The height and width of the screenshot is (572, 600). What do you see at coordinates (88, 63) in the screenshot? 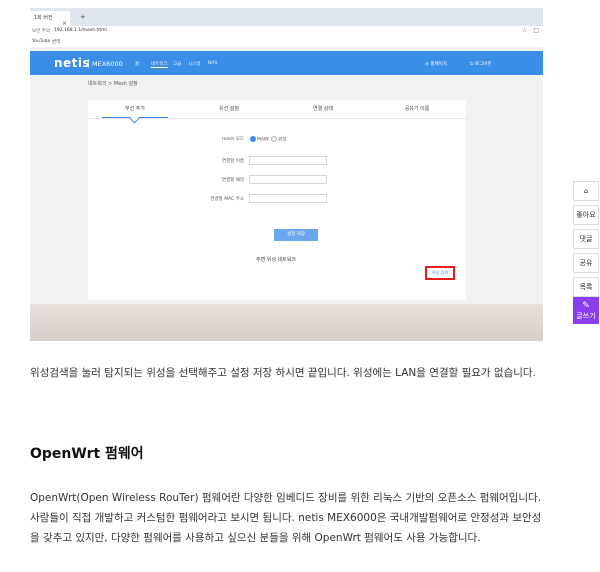
I see `divider` at bounding box center [88, 63].